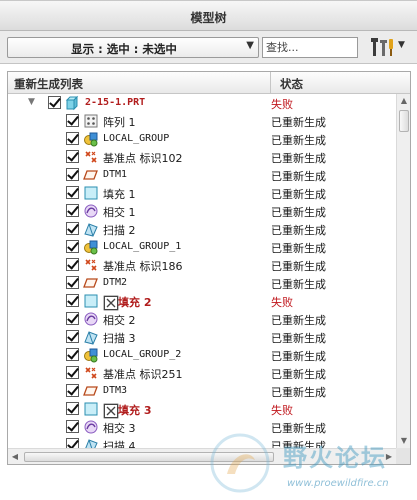 This screenshot has height=500, width=417. What do you see at coordinates (202, 301) in the screenshot?
I see `tree-row: 填充 2 失败` at bounding box center [202, 301].